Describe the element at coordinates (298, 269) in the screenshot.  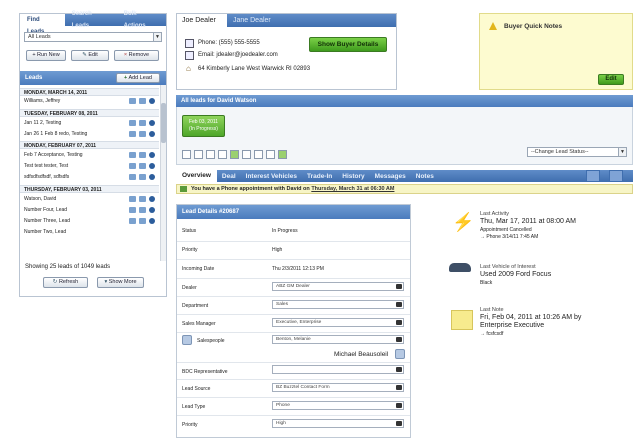
I see `incoming-date-value: Thu 2/3/2011 12:13 PM` at that location.